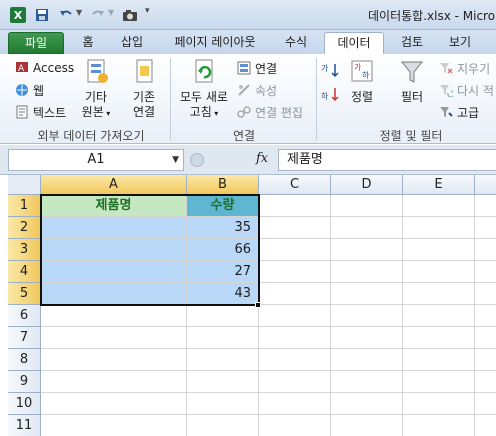 Image resolution: width=496 pixels, height=436 pixels. I want to click on redo-icon, so click(98, 15).